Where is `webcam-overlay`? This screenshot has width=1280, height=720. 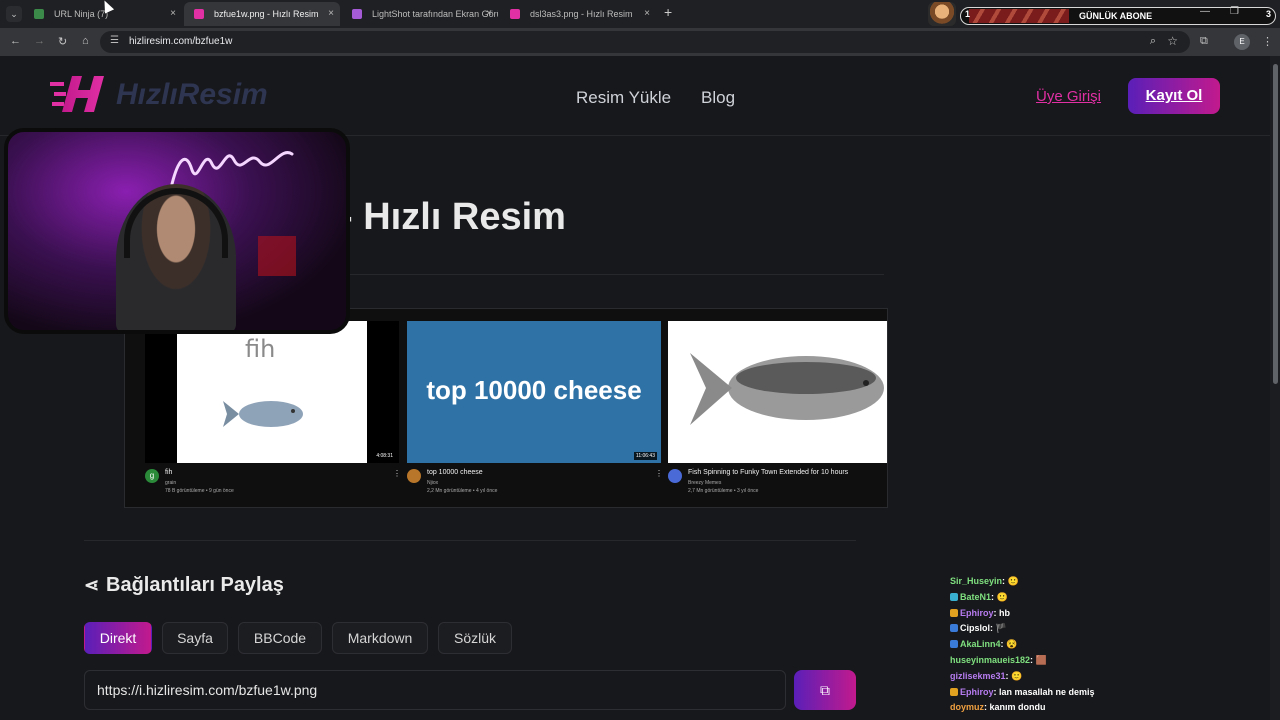
webcam-overlay is located at coordinates (177, 231).